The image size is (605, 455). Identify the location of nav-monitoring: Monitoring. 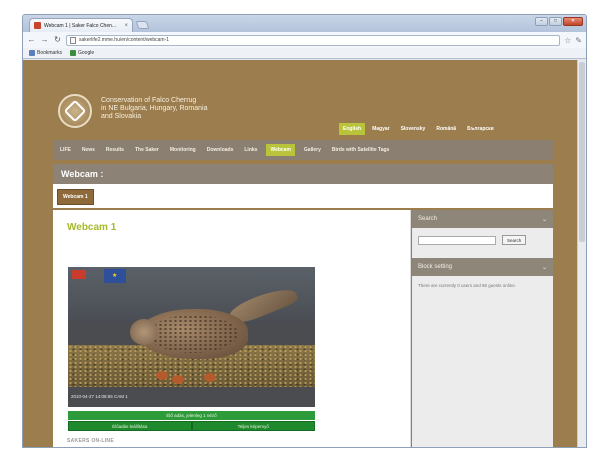
(183, 150).